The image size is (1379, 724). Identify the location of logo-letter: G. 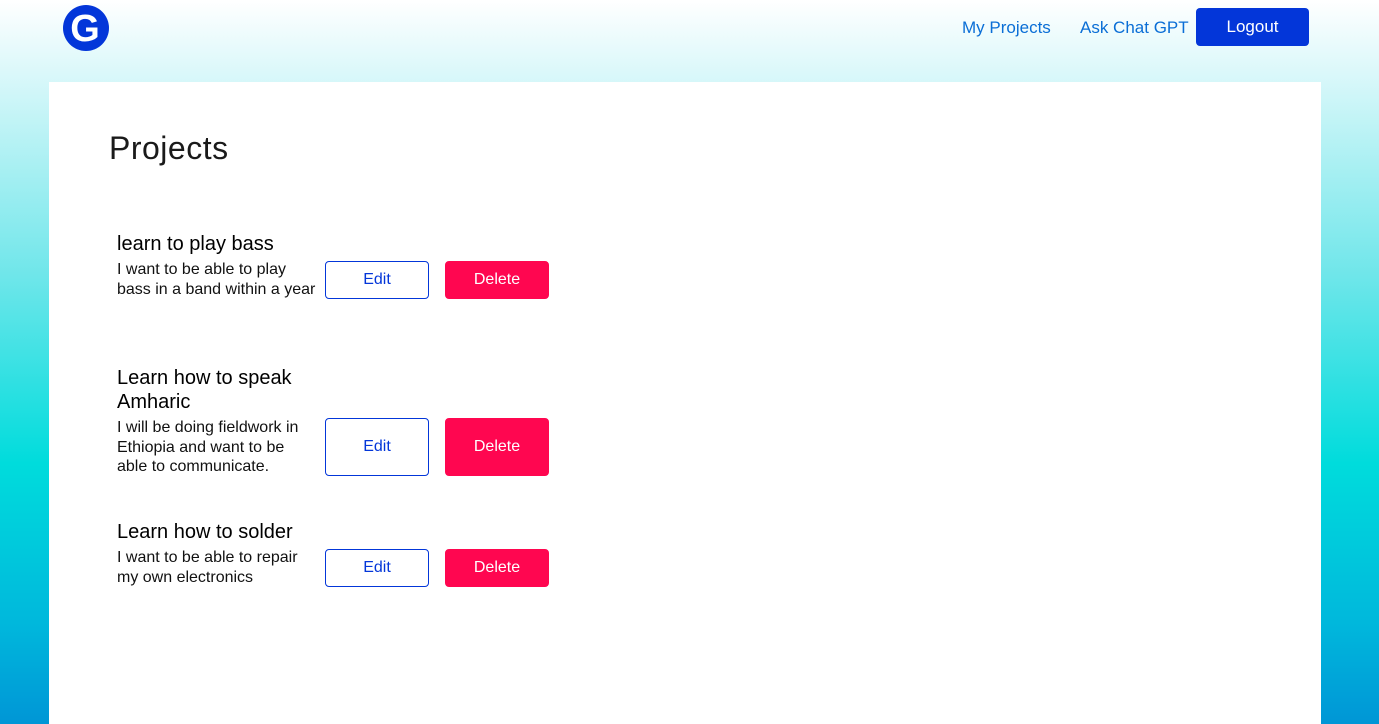
(85, 29).